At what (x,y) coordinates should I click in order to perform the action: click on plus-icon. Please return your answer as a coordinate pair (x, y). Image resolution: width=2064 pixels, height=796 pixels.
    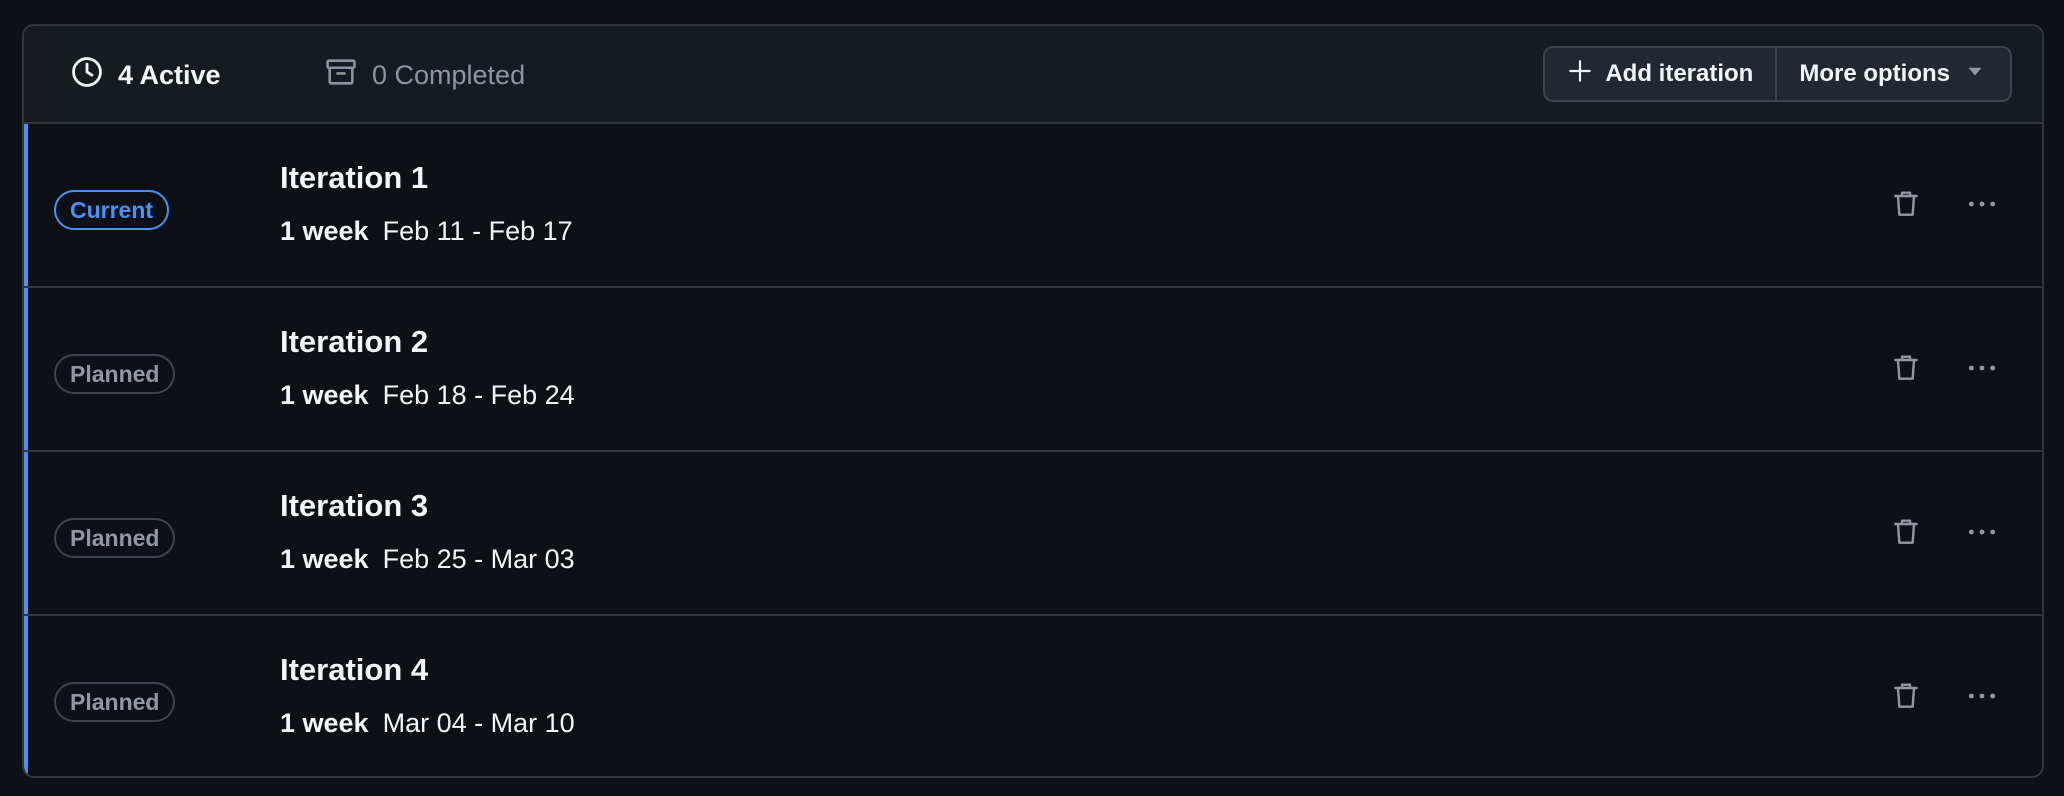
    Looking at the image, I should click on (1580, 74).